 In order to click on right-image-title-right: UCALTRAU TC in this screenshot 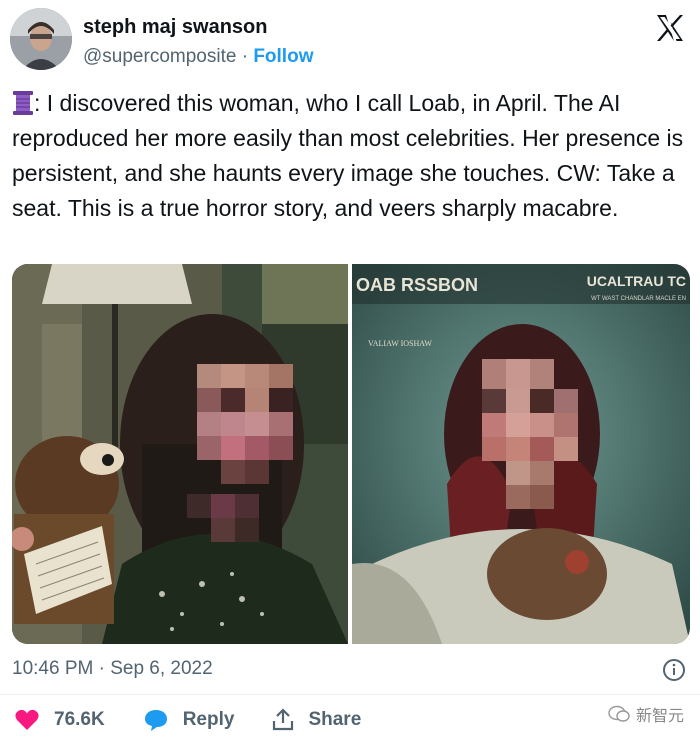, I will do `click(636, 281)`.